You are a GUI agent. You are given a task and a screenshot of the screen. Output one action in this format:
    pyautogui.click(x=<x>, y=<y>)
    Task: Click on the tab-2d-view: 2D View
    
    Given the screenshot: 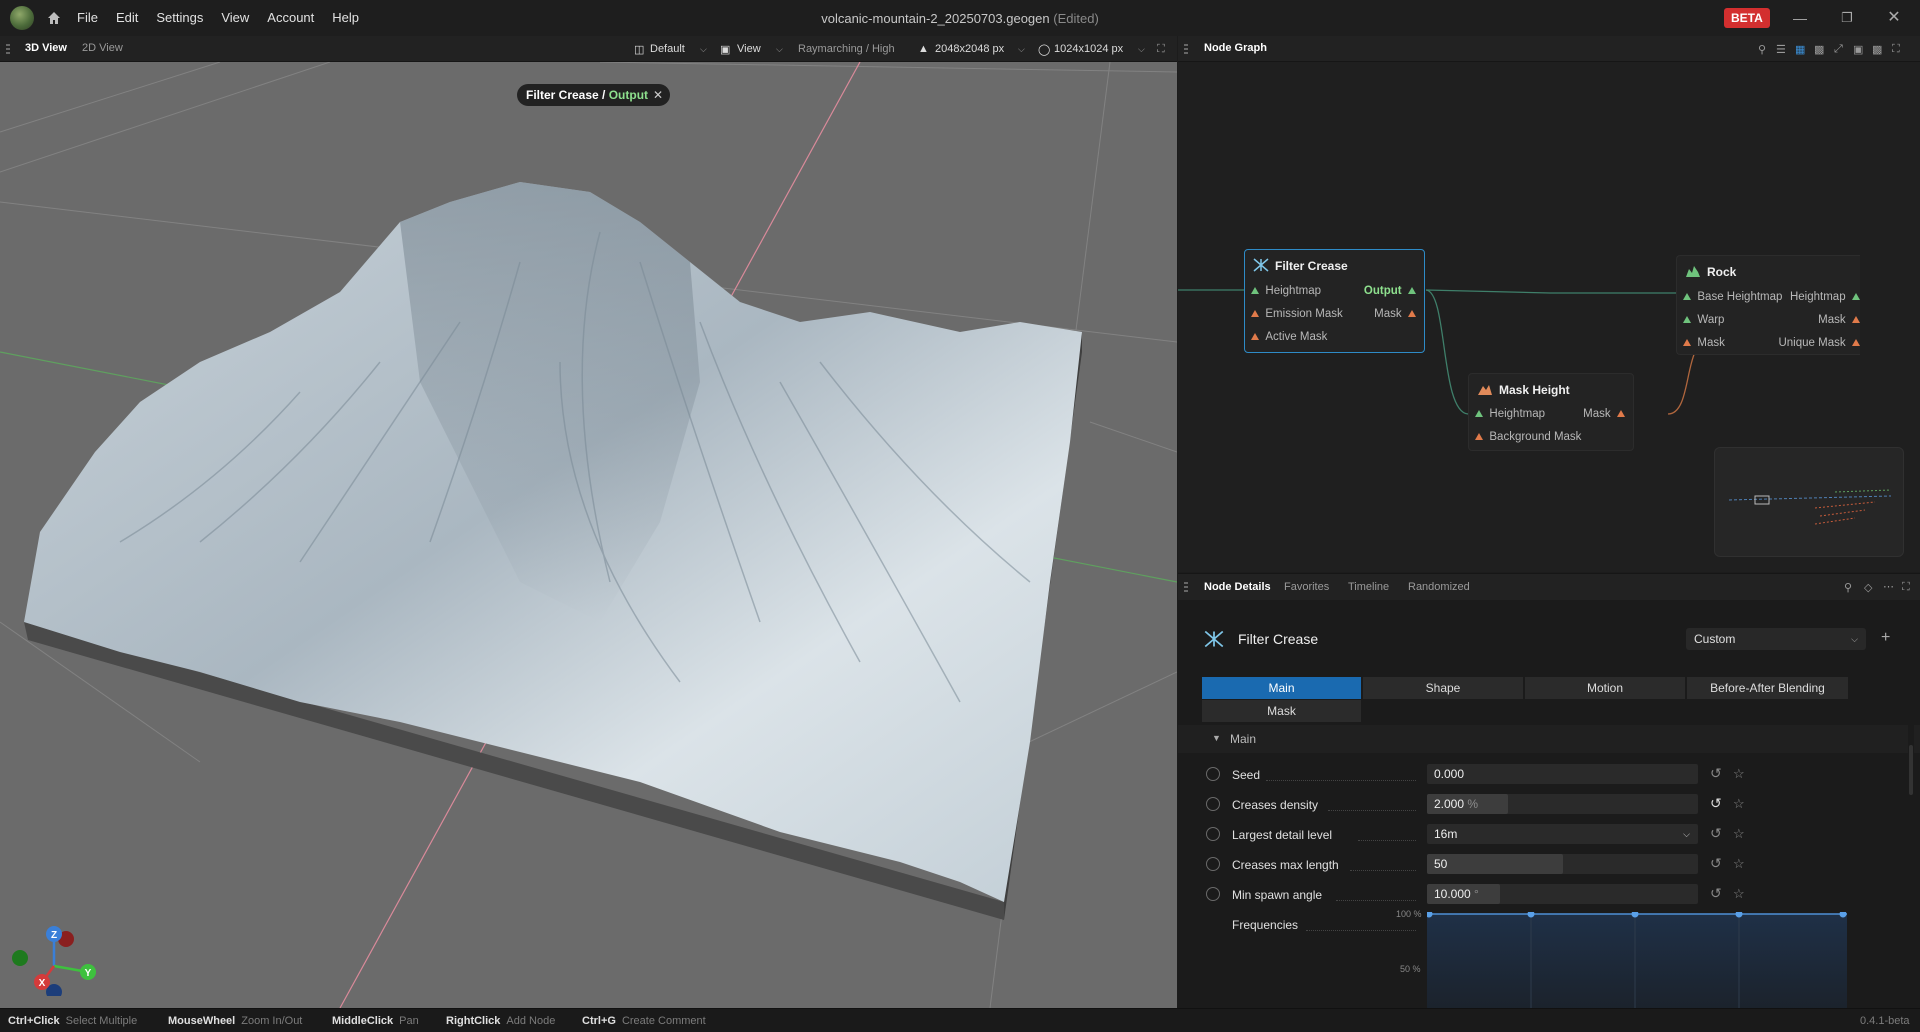 What is the action you would take?
    pyautogui.click(x=102, y=48)
    